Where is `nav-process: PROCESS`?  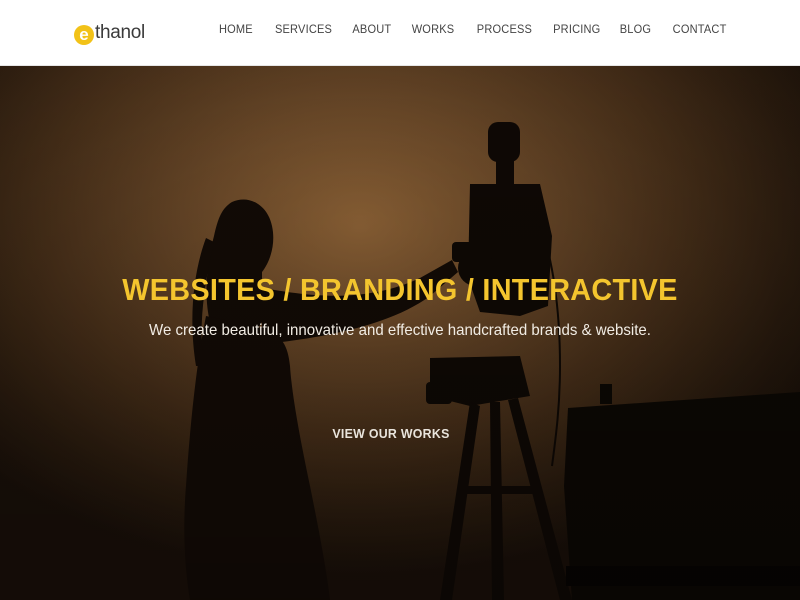 nav-process: PROCESS is located at coordinates (504, 29).